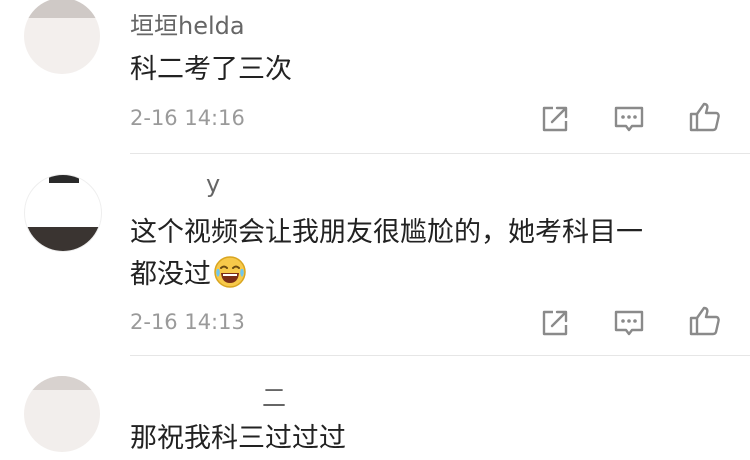 Image resolution: width=750 pixels, height=460 pixels. I want to click on laughing-tears-emoji, so click(230, 272).